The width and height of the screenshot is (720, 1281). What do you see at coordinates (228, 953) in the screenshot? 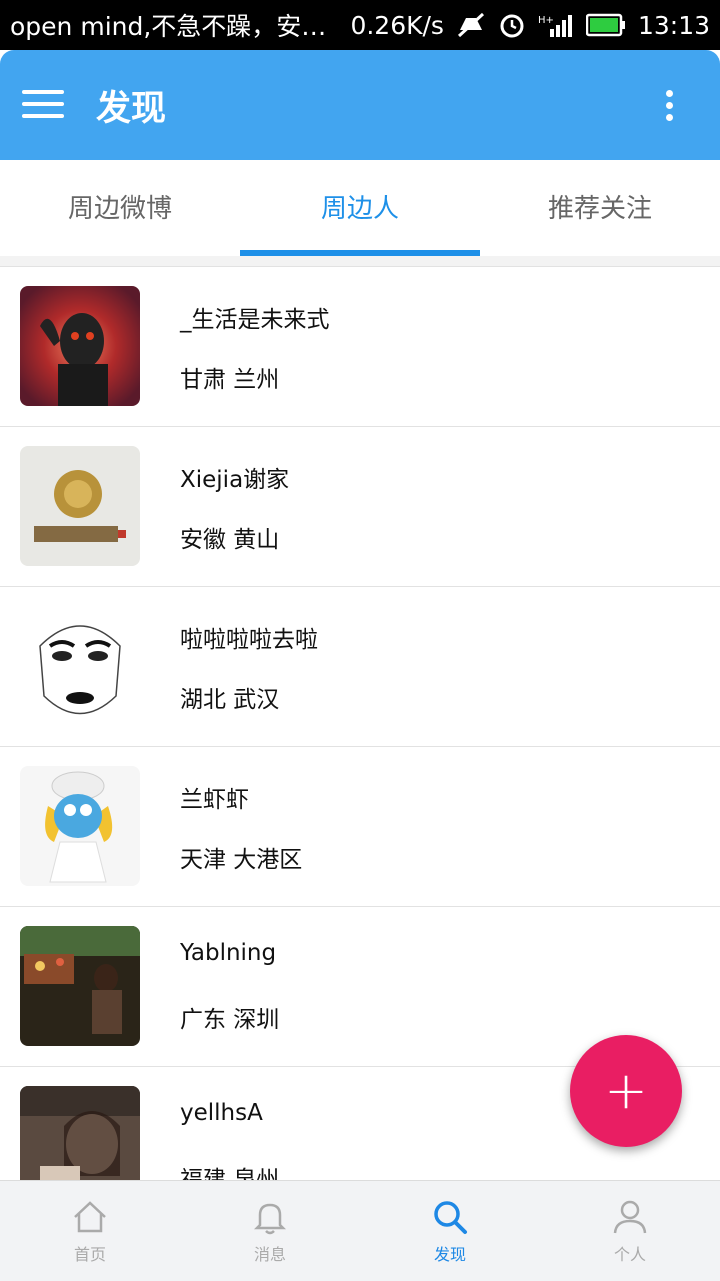
I see `person-name: Yablning` at bounding box center [228, 953].